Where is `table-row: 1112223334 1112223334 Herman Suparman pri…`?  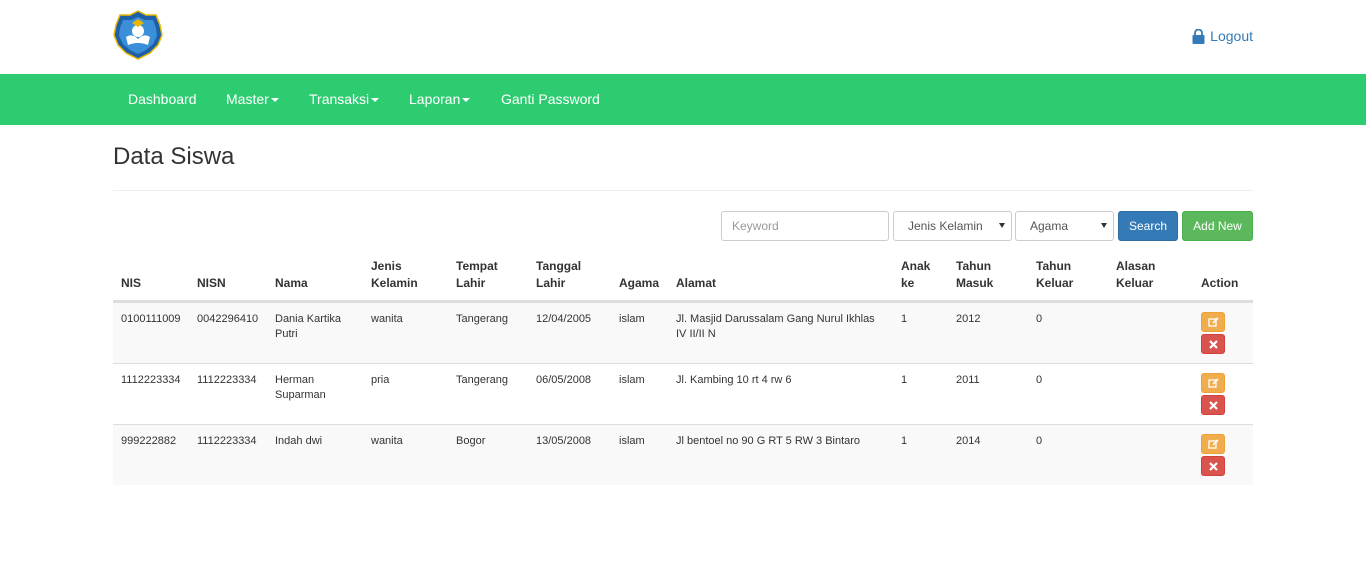 table-row: 1112223334 1112223334 Herman Suparman pri… is located at coordinates (683, 393).